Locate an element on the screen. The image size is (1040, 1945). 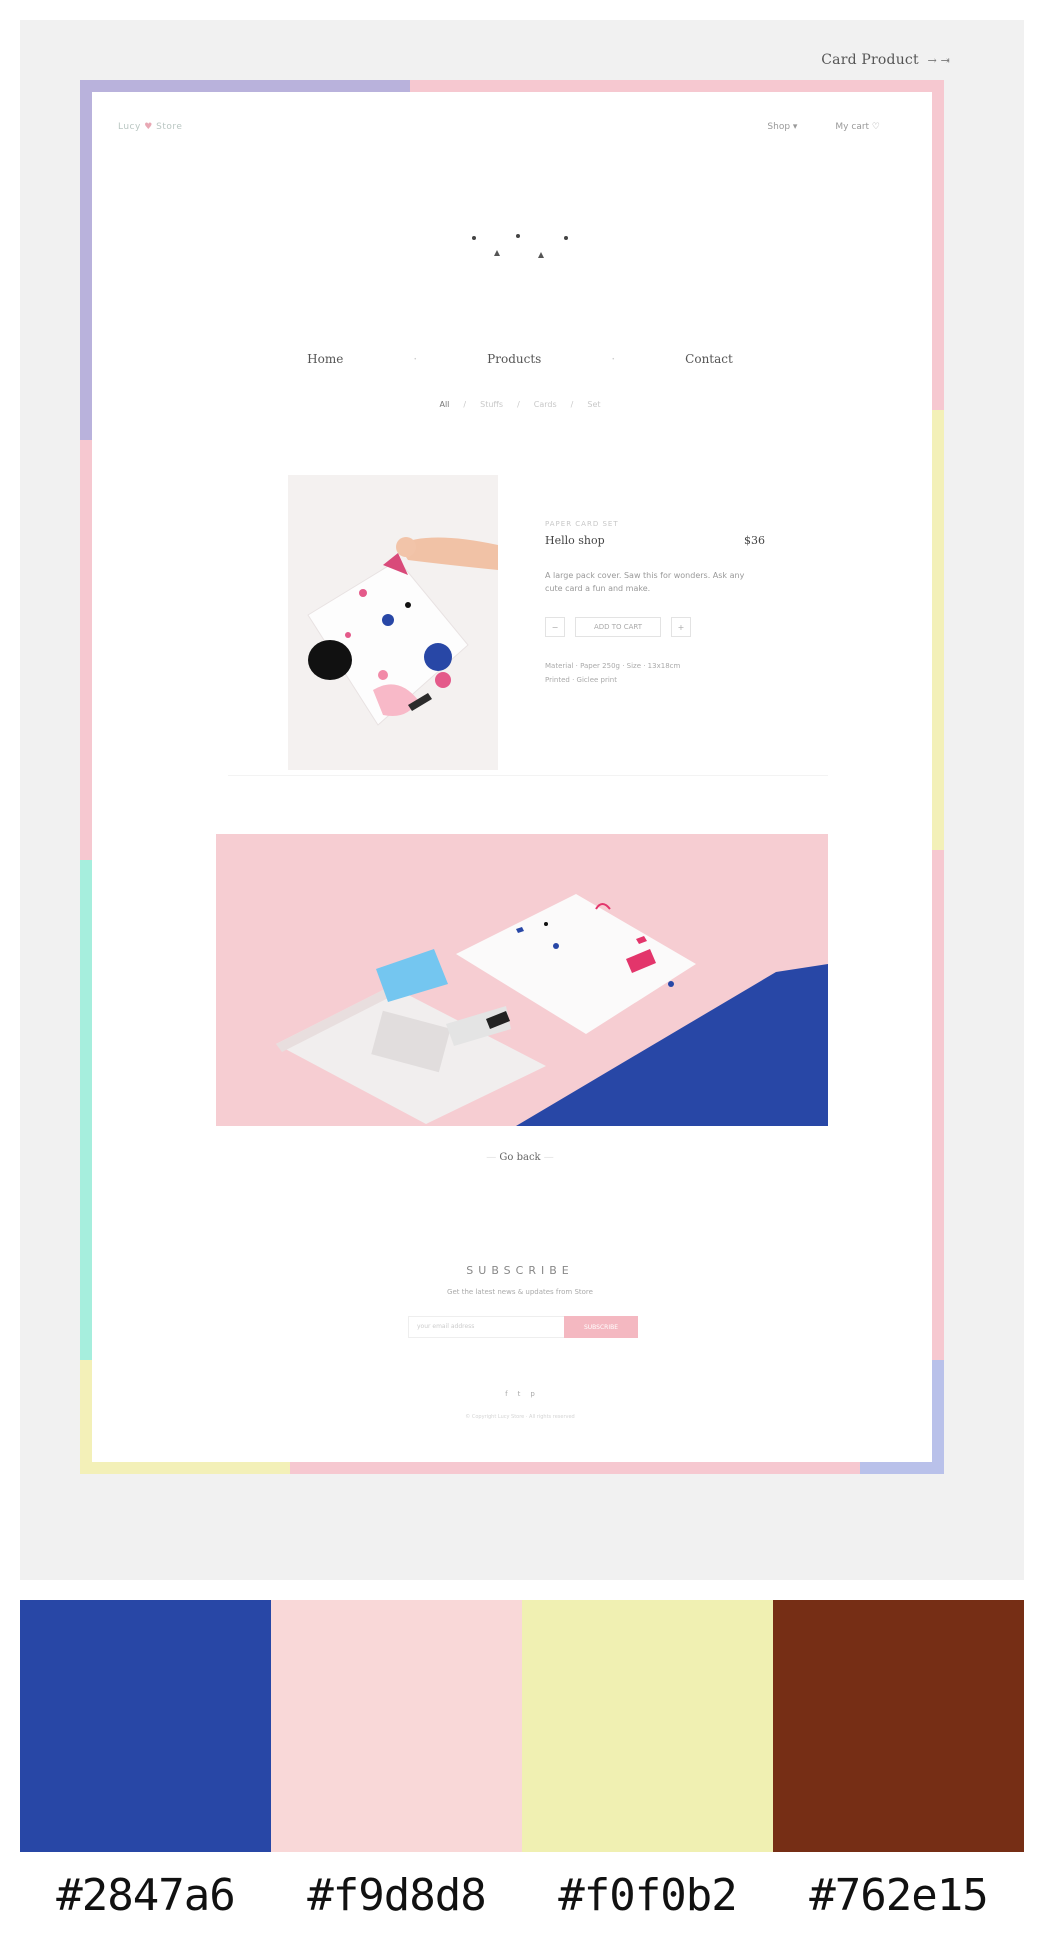
brand-mini: Lucy ♥ Store is located at coordinates (150, 127).